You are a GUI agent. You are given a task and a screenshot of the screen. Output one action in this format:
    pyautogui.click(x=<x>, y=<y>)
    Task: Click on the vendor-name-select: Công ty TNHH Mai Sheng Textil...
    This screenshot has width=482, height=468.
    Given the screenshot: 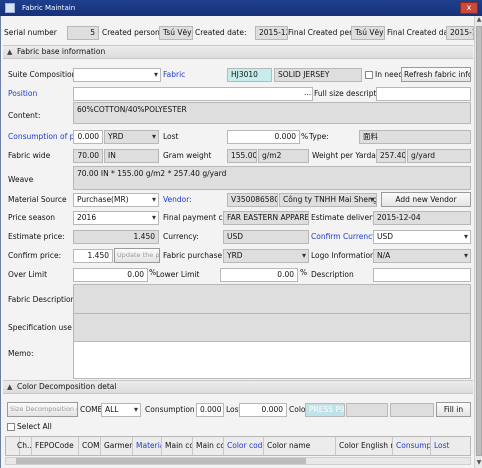 What is the action you would take?
    pyautogui.click(x=328, y=200)
    